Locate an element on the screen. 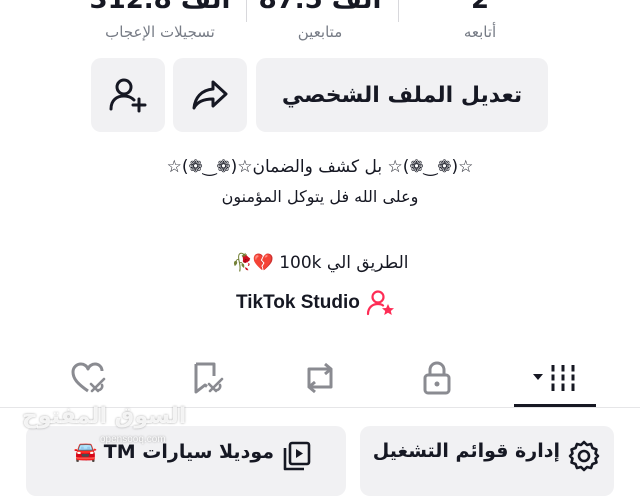 Image resolution: width=640 pixels, height=496 pixels. share-arrow-icon is located at coordinates (210, 95).